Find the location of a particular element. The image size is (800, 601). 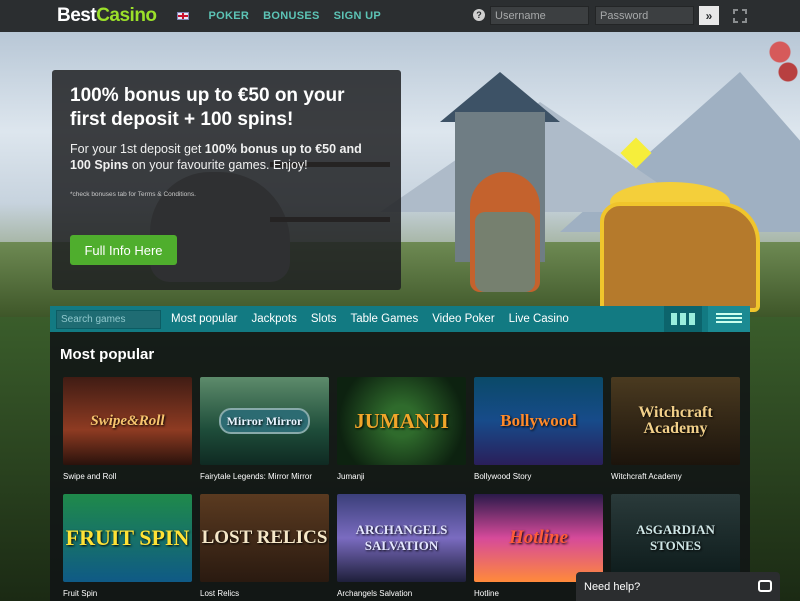

game-art-title: LOST RELICS is located at coordinates (264, 537).